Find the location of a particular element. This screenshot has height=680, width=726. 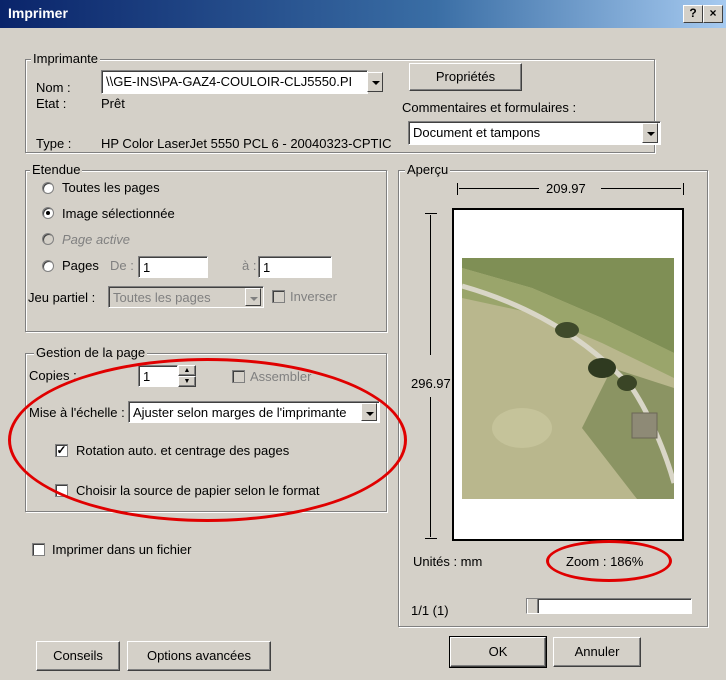

cancel-button: Annuler is located at coordinates (597, 652).